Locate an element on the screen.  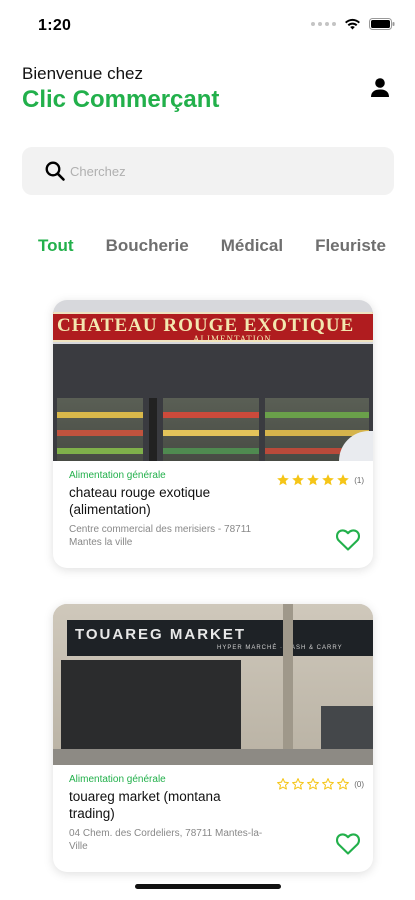
shop-name: touareg market (montana trading) is located at coordinates (145, 805).